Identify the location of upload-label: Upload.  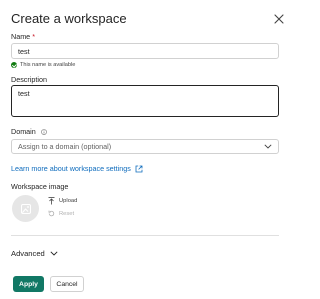
(68, 201).